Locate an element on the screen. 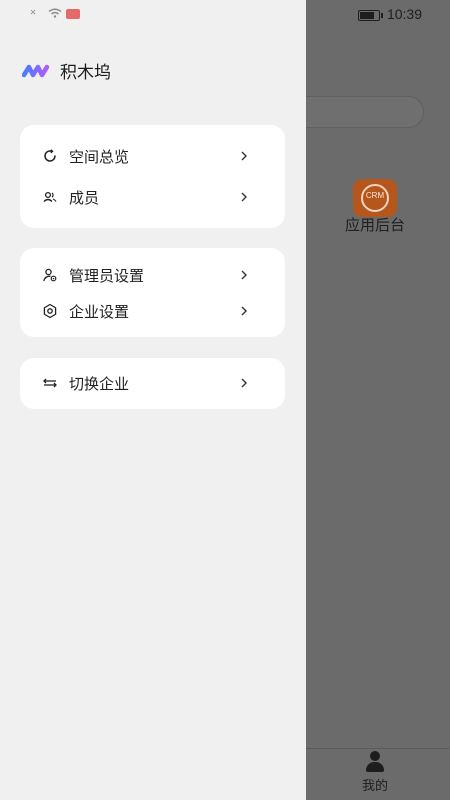 The height and width of the screenshot is (800, 450). refresh-circle-icon is located at coordinates (50, 155).